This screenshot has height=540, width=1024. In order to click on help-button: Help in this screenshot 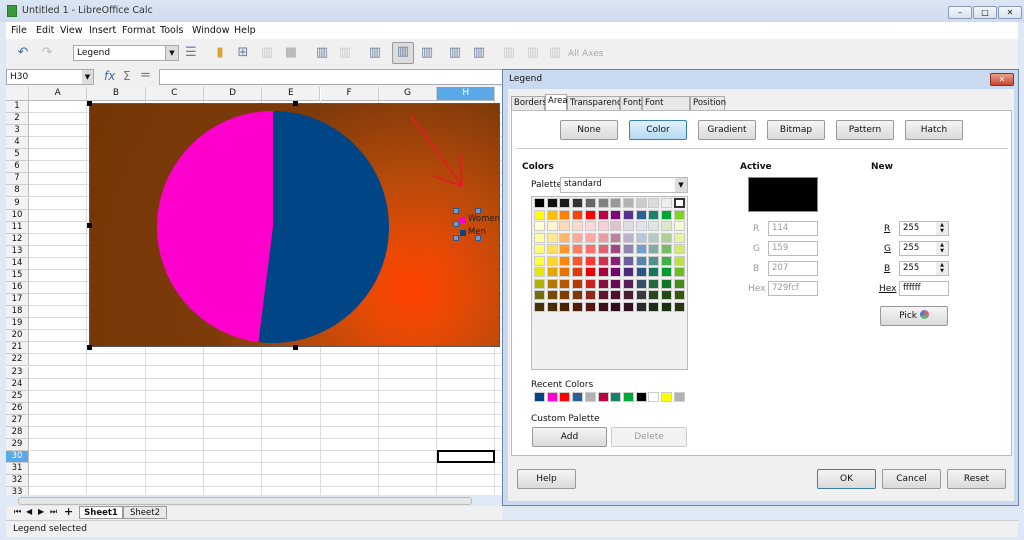, I will do `click(546, 479)`.